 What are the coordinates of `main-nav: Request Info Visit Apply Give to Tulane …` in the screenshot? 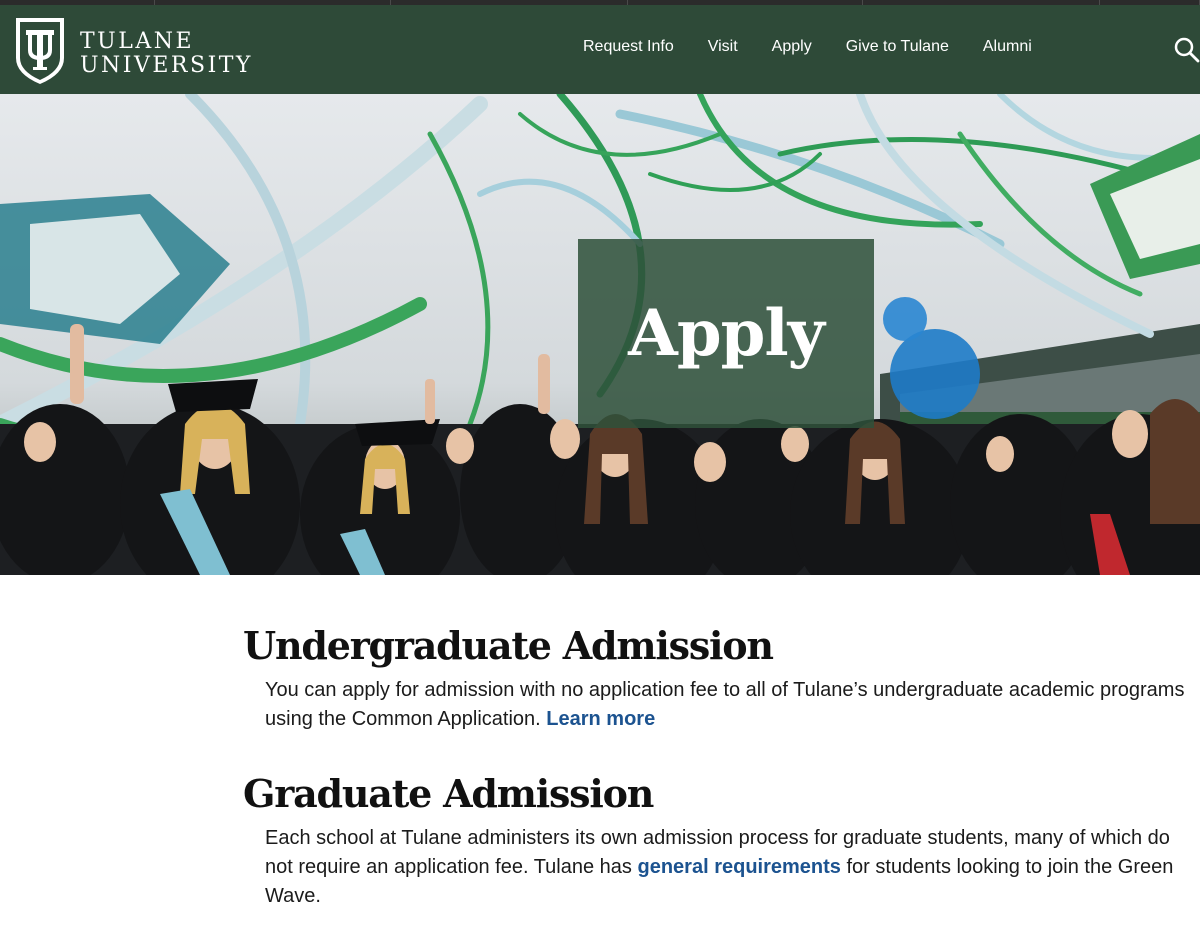 It's located at (807, 47).